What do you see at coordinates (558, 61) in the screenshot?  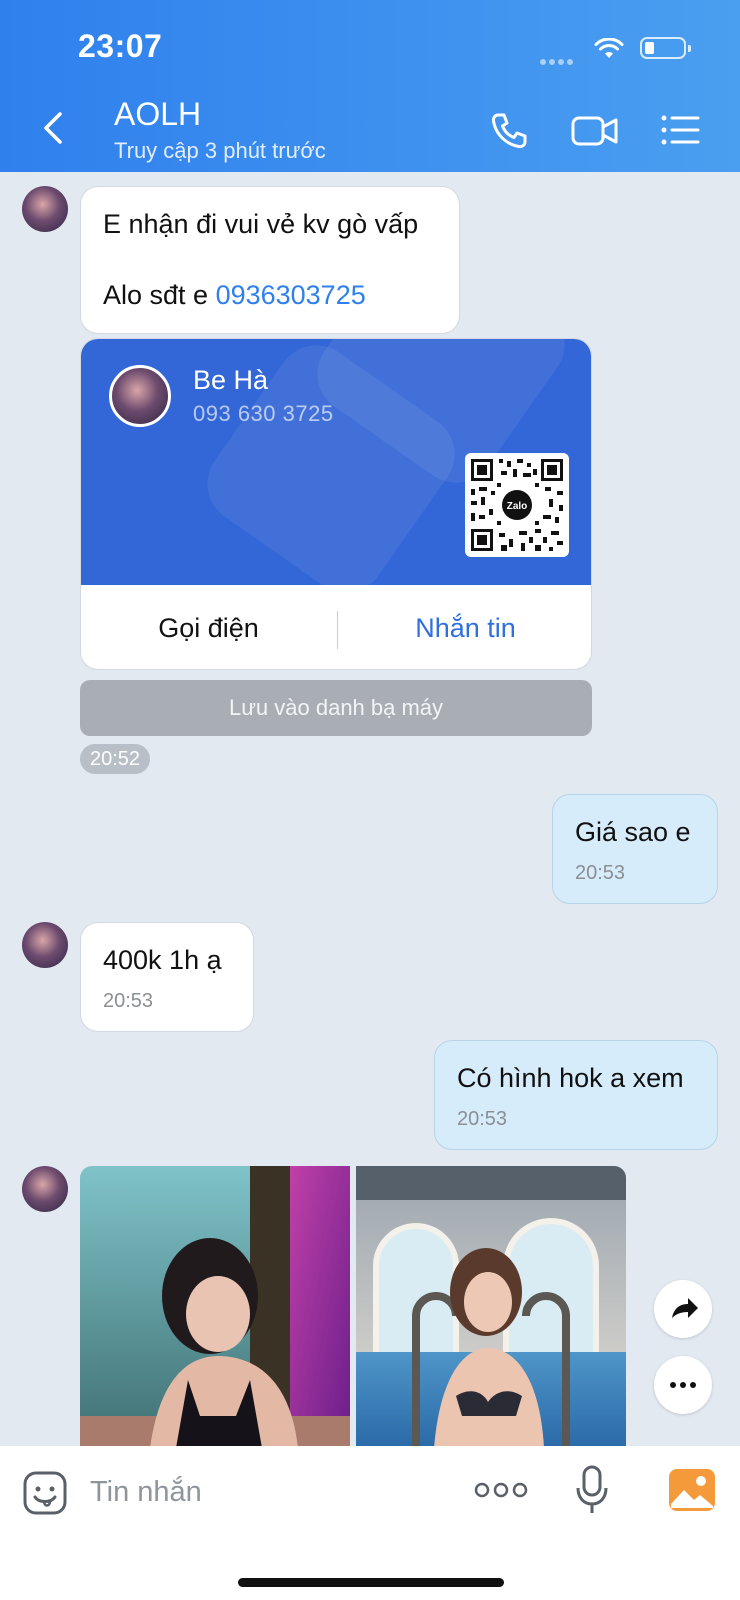 I see `cellular-signal-icon` at bounding box center [558, 61].